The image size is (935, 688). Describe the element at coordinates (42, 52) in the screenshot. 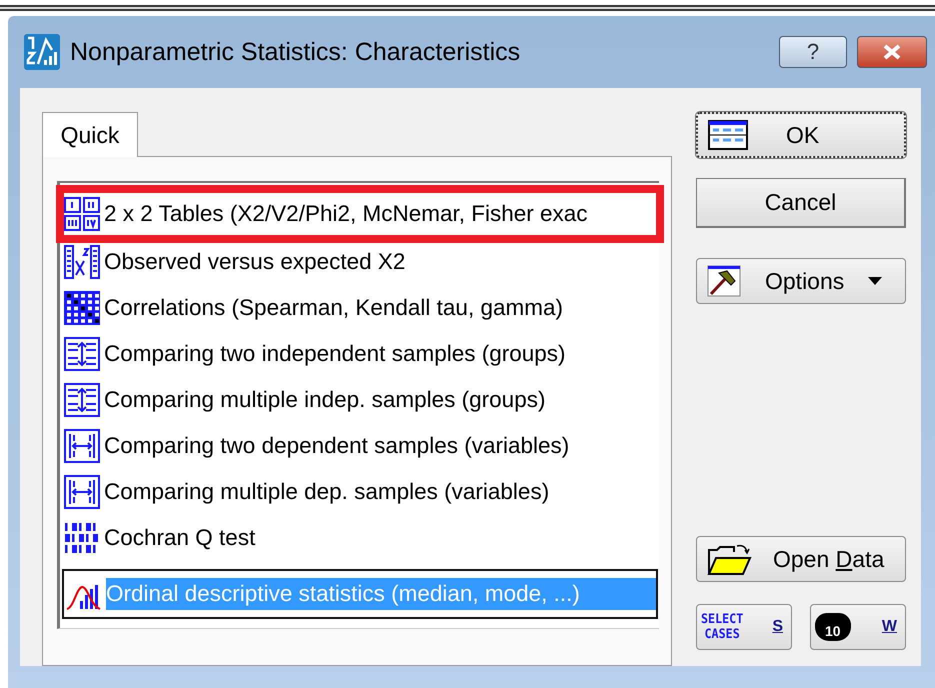

I see `app-icon` at that location.